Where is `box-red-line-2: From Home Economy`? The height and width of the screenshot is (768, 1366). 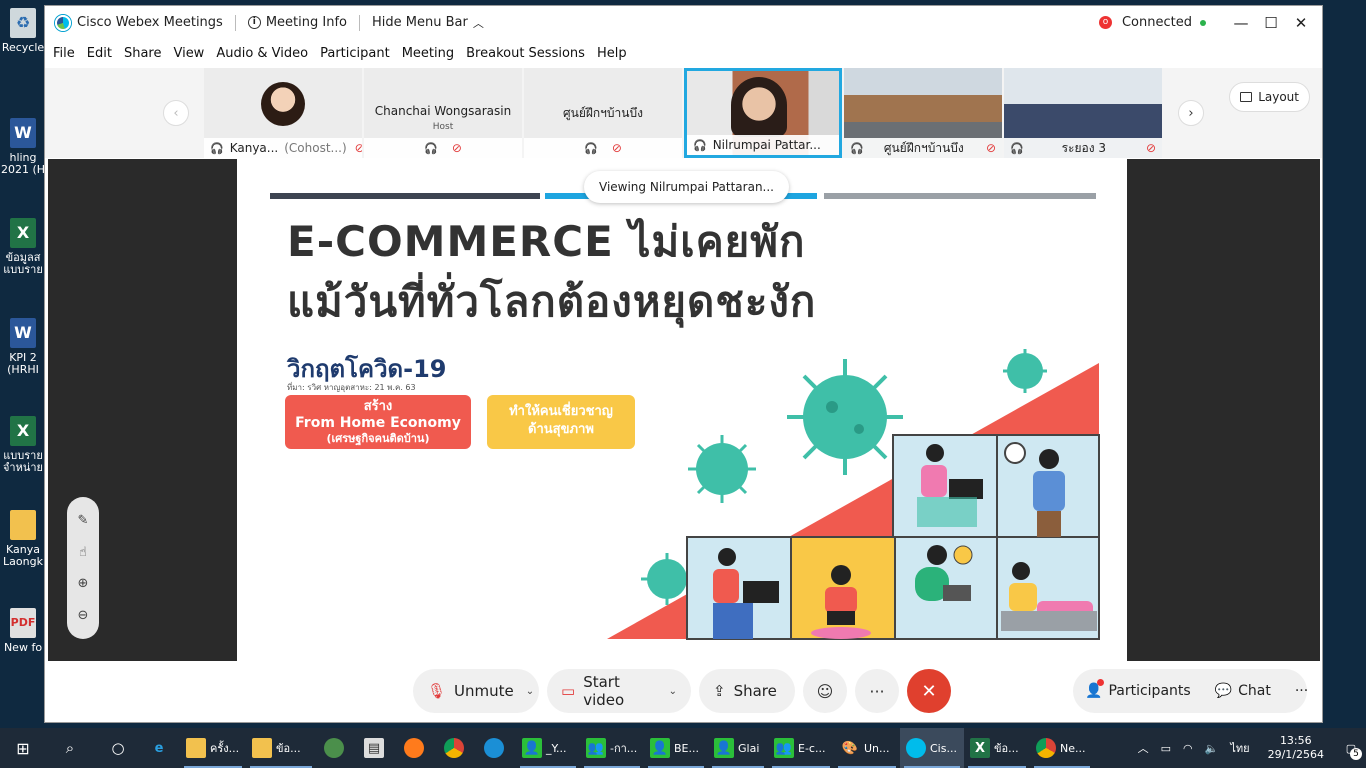
box-red-line-2: From Home Economy is located at coordinates (378, 423).